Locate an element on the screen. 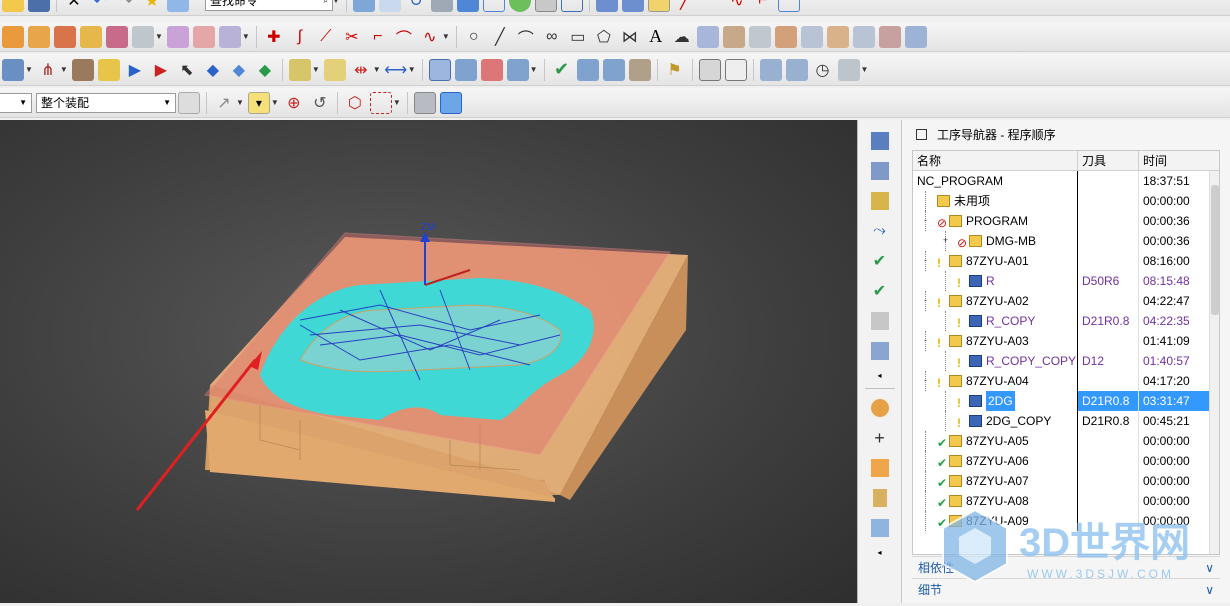 The width and height of the screenshot is (1230, 606). program-group-row: -! 87ZYU-A01 08:16:00 is located at coordinates (1066, 261).